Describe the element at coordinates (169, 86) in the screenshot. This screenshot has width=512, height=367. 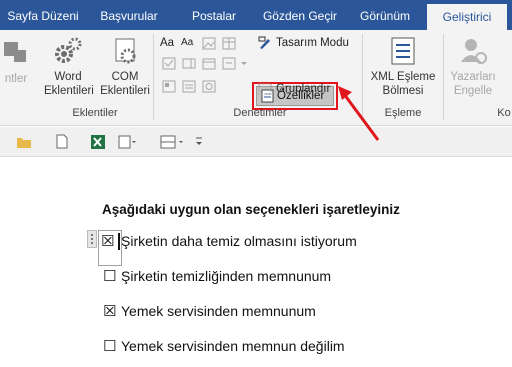
I see `building-block-control-icon` at that location.